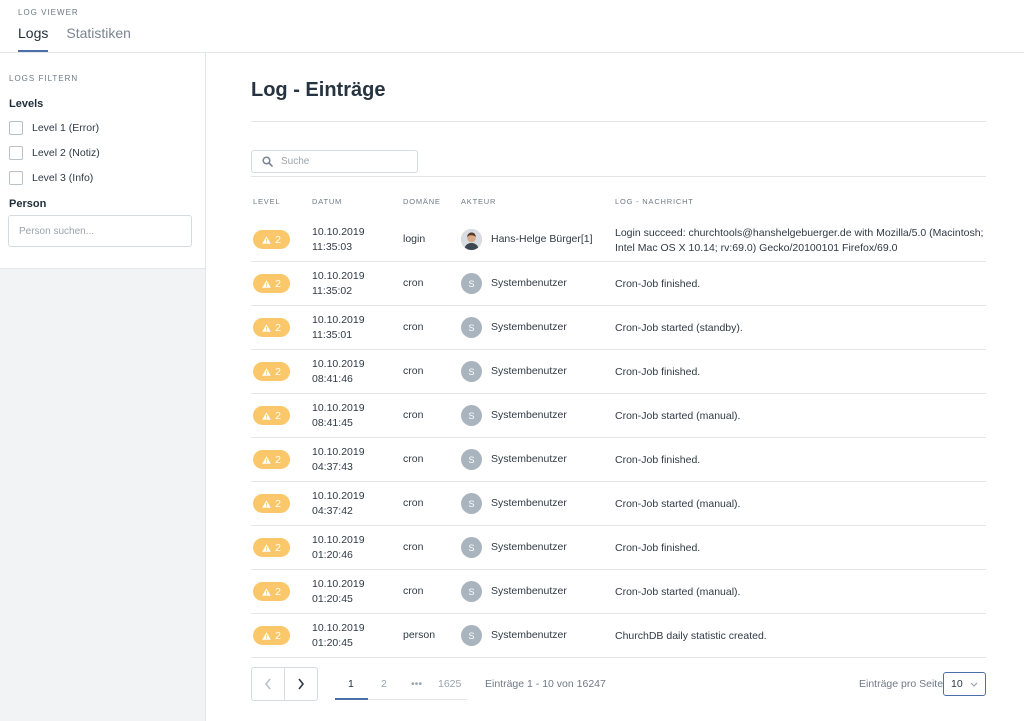 The image size is (1024, 721). Describe the element at coordinates (957, 684) in the screenshot. I see `per-page-value: 10` at that location.